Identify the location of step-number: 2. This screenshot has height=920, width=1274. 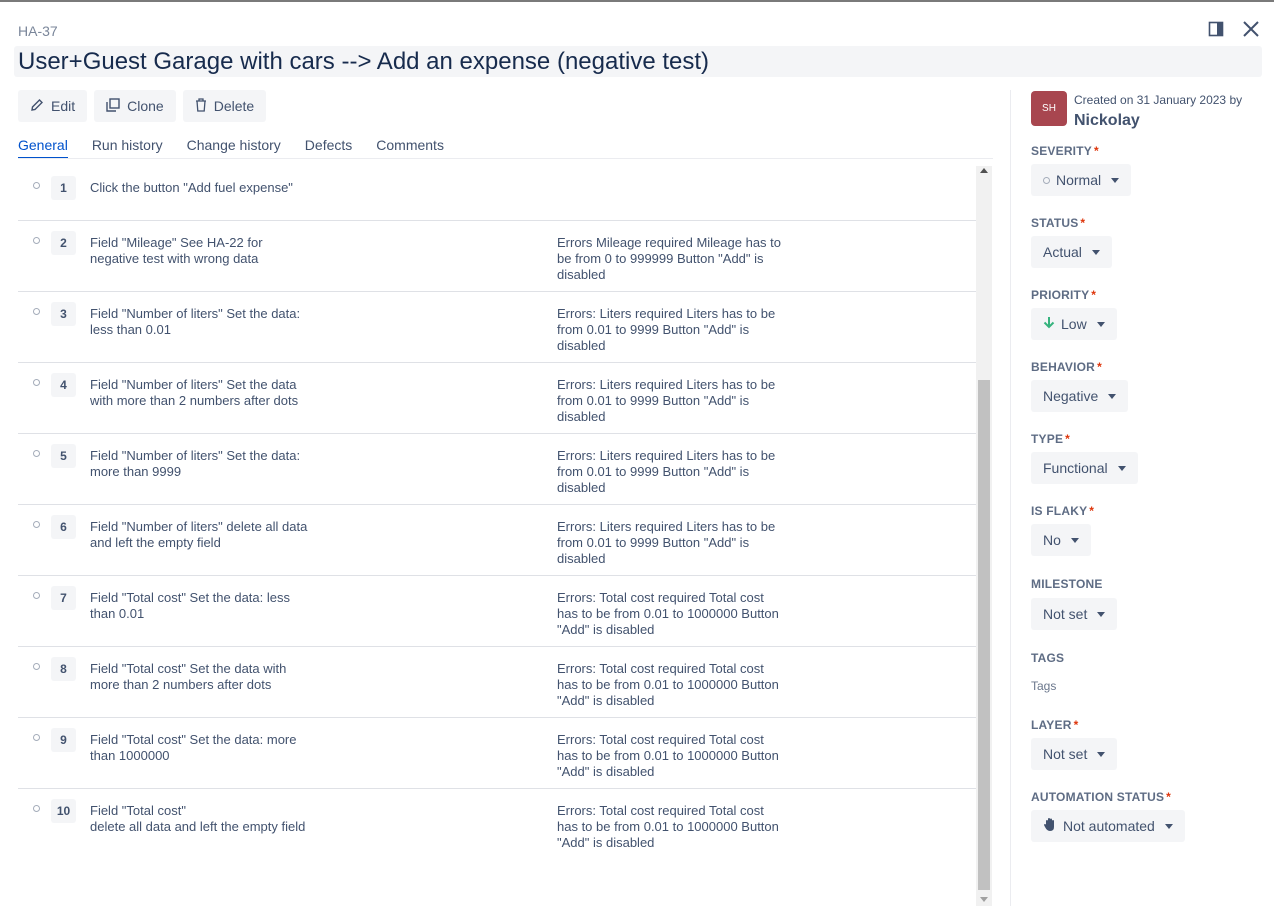
(63, 243).